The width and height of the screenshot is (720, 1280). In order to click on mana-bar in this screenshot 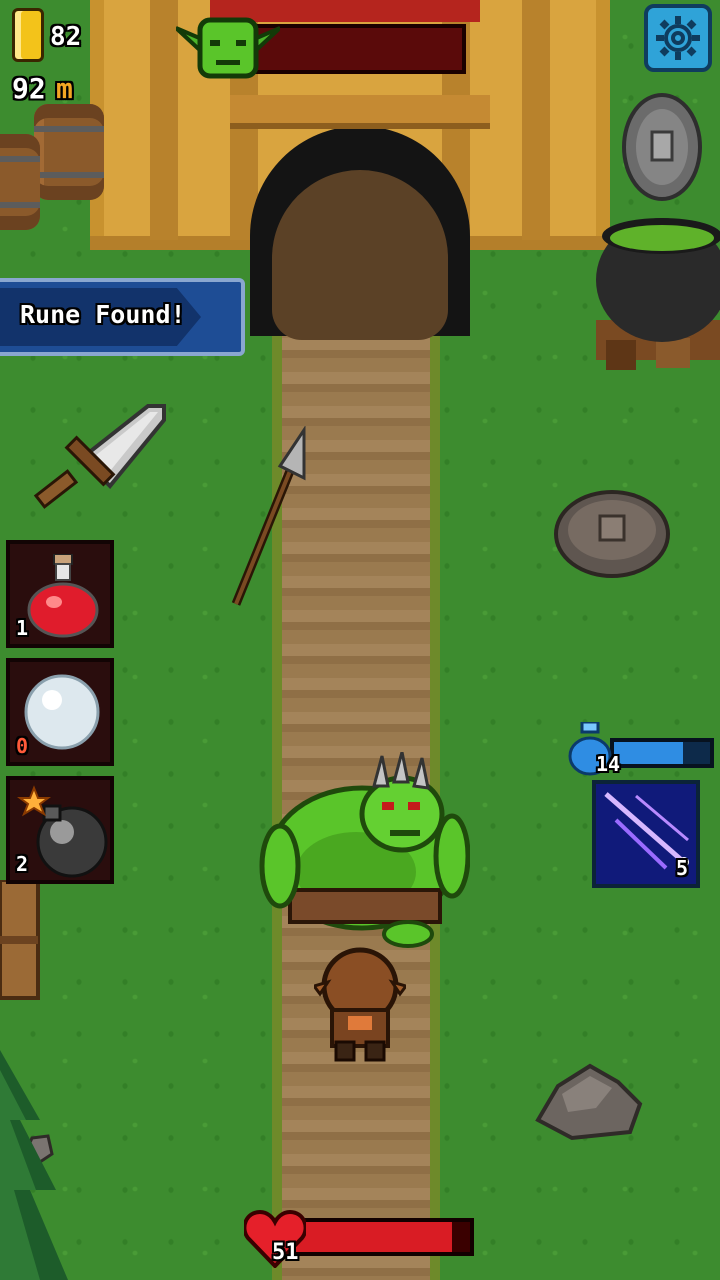, I will do `click(662, 753)`.